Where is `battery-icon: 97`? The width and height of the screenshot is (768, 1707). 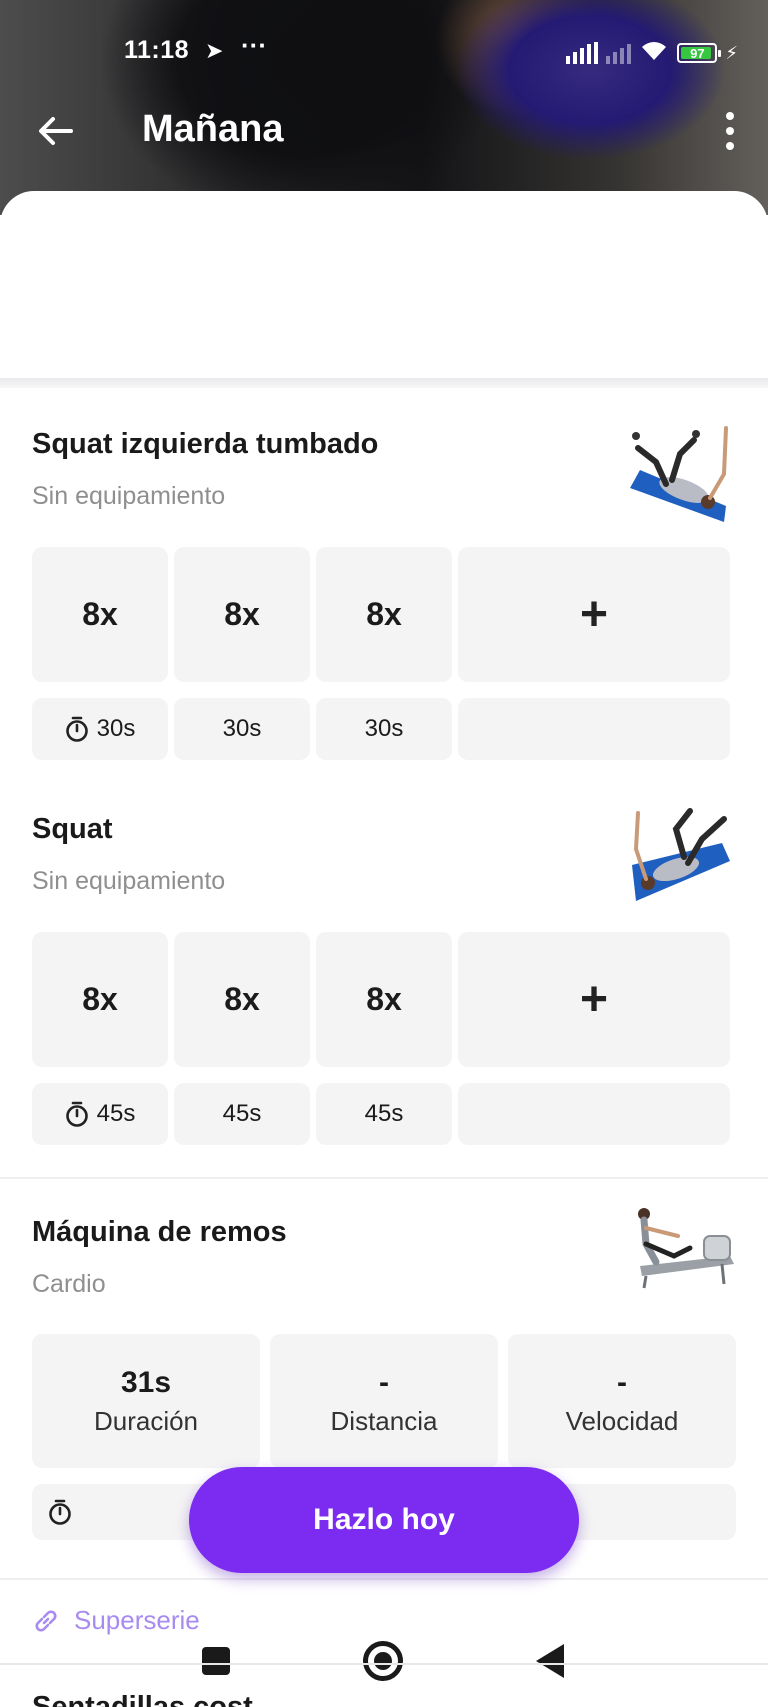 battery-icon: 97 is located at coordinates (699, 53).